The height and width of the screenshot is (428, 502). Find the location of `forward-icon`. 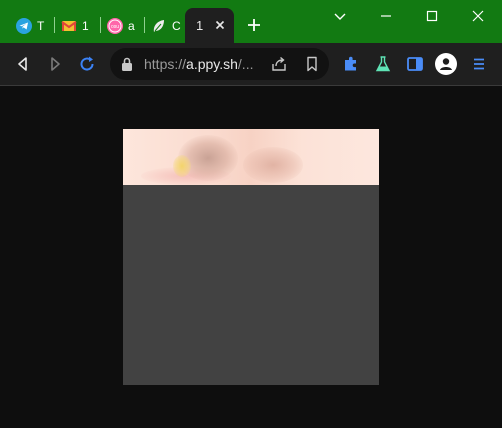

forward-icon is located at coordinates (55, 64).